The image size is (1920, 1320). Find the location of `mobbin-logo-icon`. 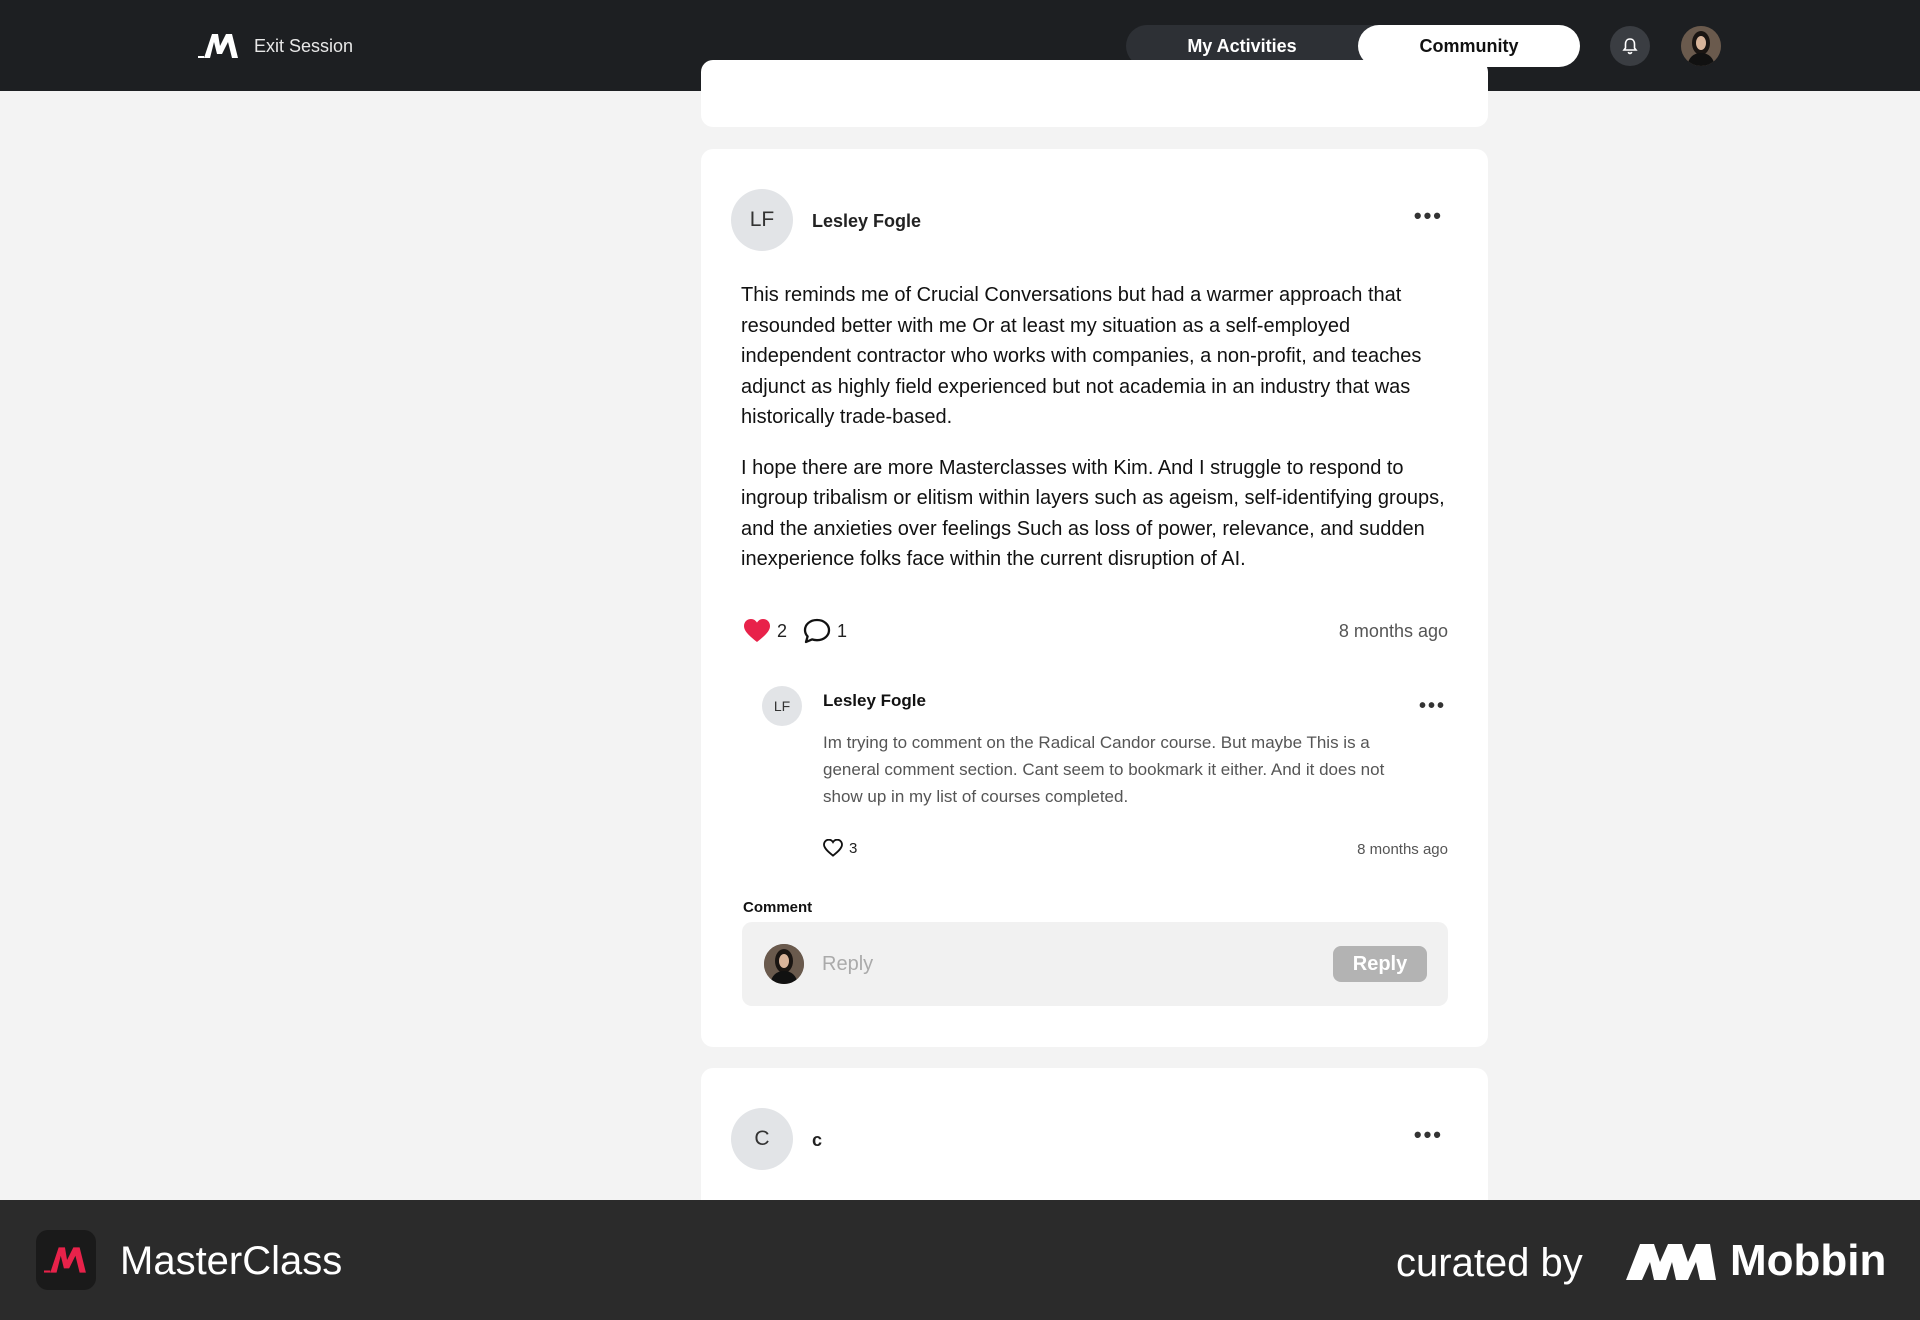

mobbin-logo-icon is located at coordinates (1671, 1262).